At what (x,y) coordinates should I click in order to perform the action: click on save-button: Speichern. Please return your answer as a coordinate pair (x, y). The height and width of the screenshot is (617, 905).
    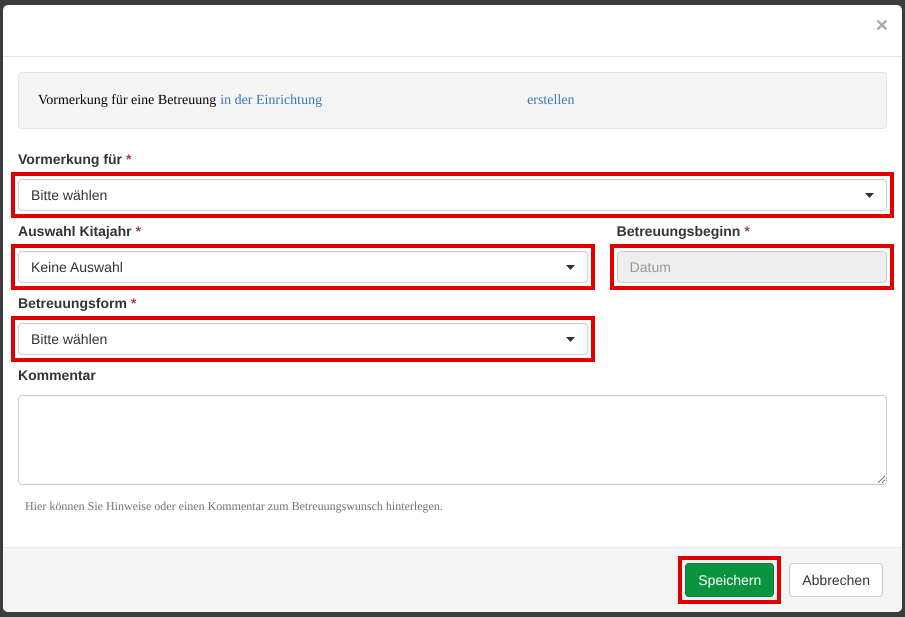
    Looking at the image, I should click on (729, 580).